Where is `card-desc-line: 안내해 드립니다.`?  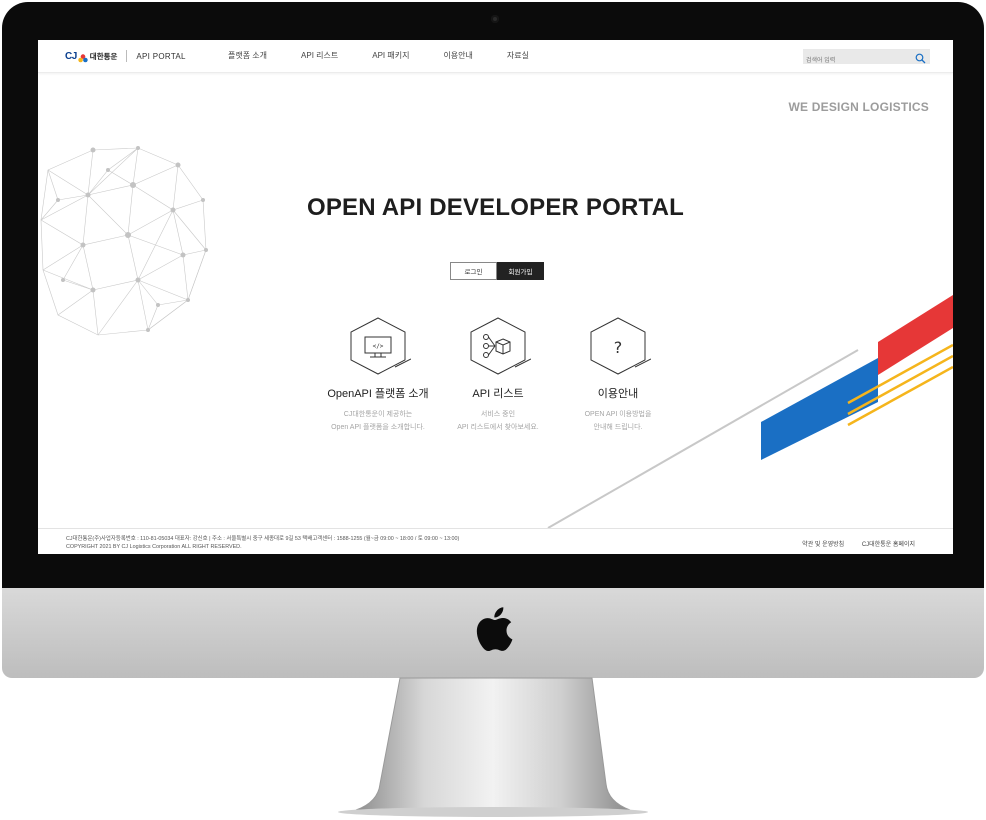 card-desc-line: 안내해 드립니다. is located at coordinates (618, 427).